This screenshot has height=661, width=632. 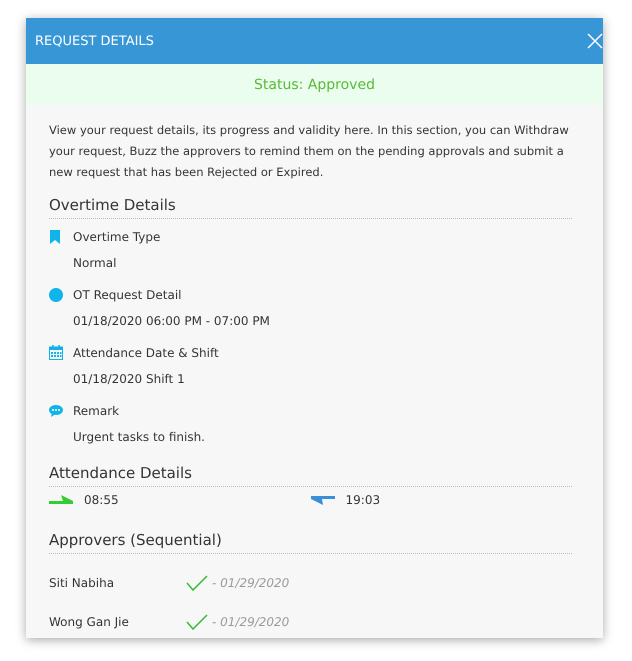 What do you see at coordinates (146, 353) in the screenshot?
I see `field-label: Attendance Date & Shift` at bounding box center [146, 353].